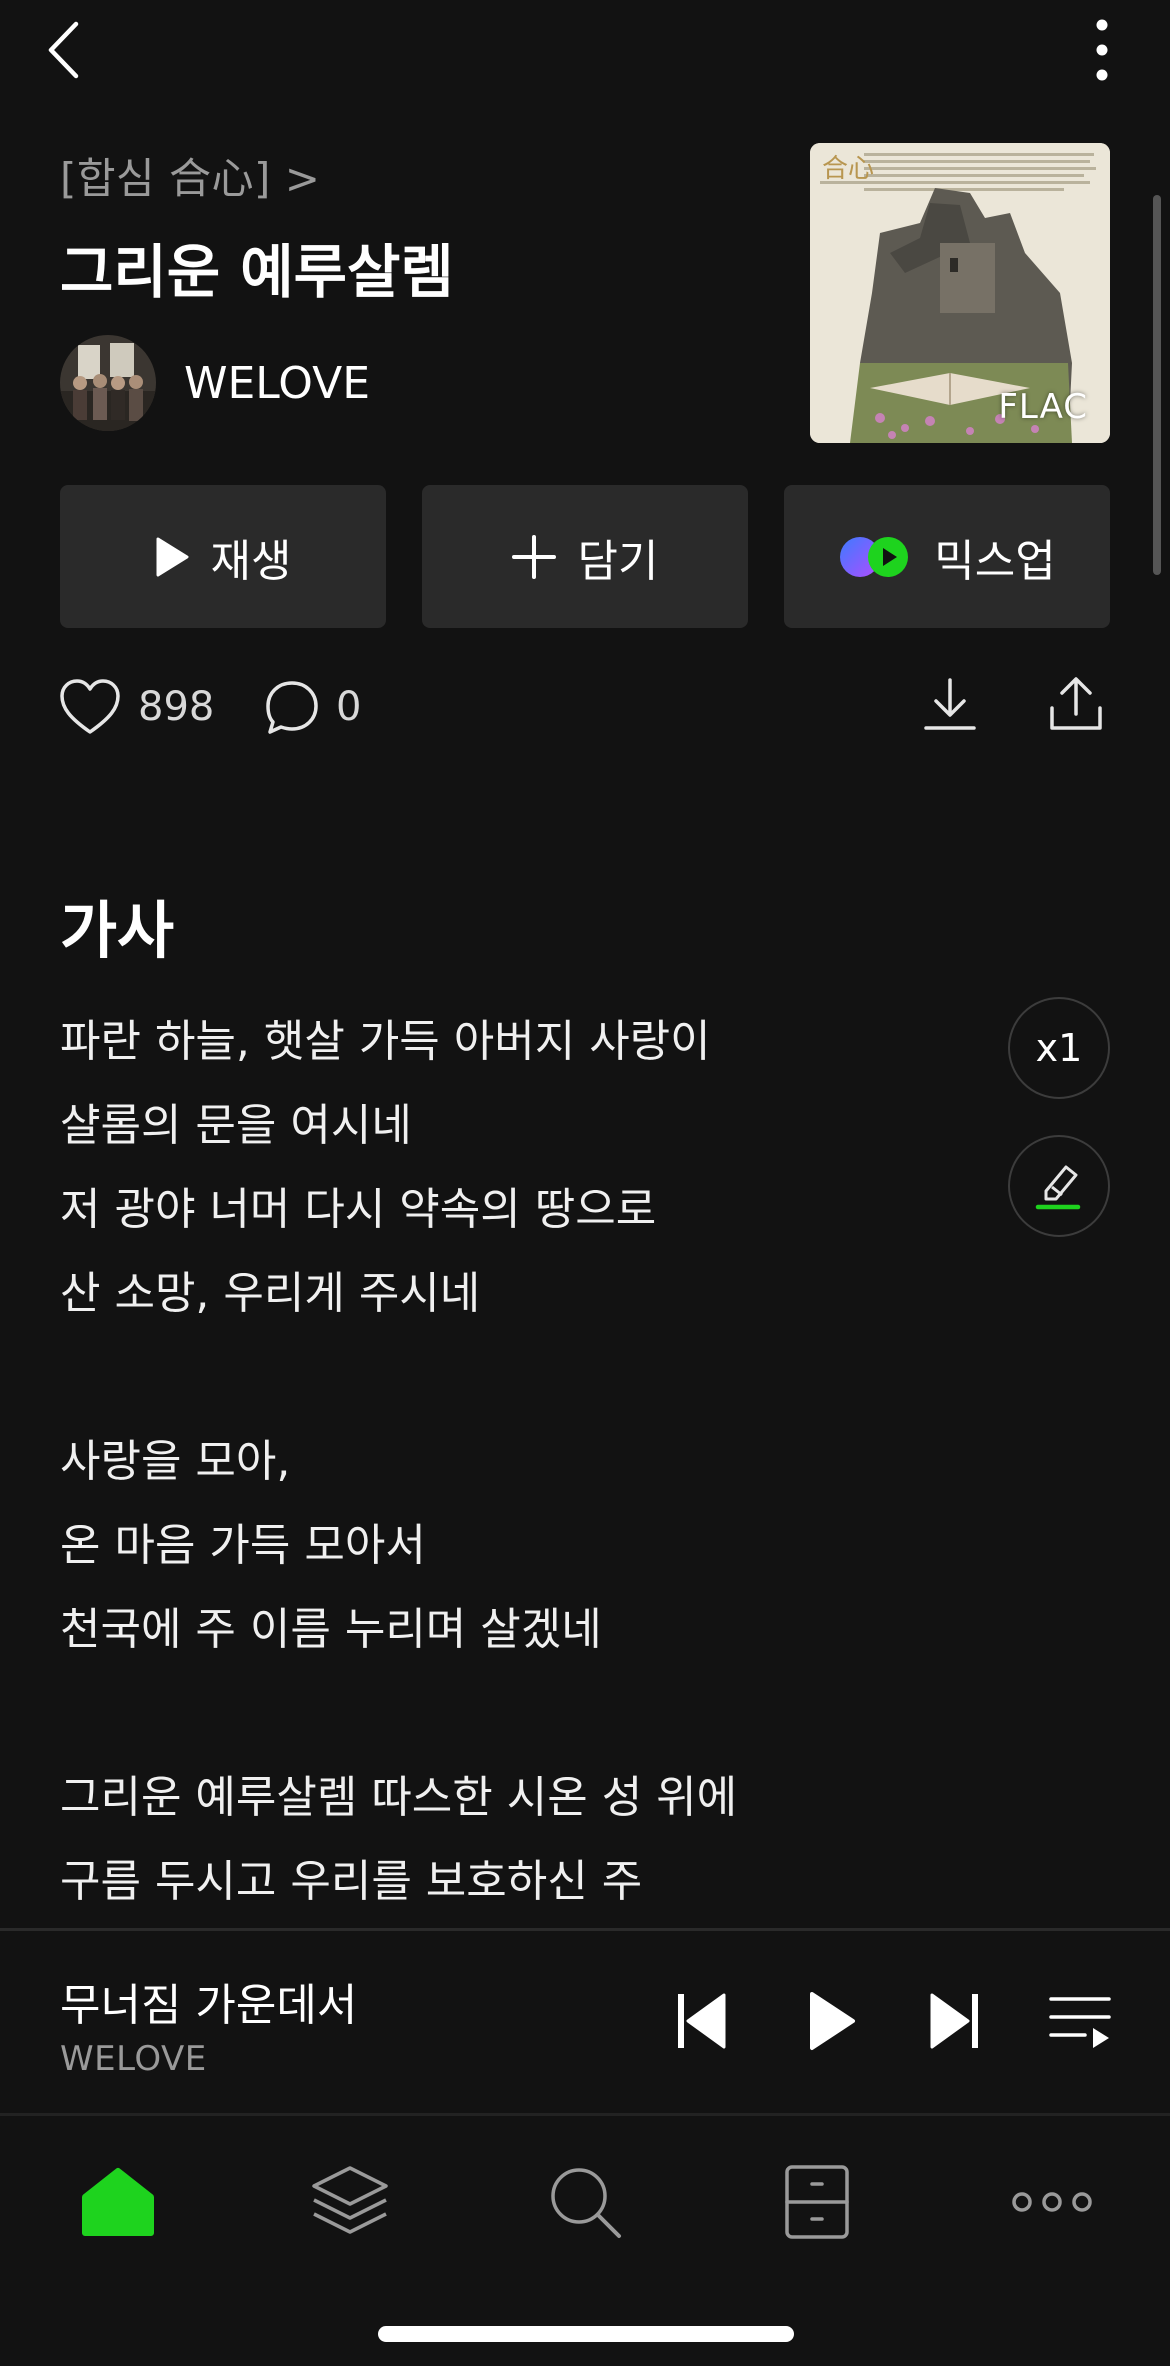  What do you see at coordinates (349, 707) in the screenshot?
I see `comment-count: 0` at bounding box center [349, 707].